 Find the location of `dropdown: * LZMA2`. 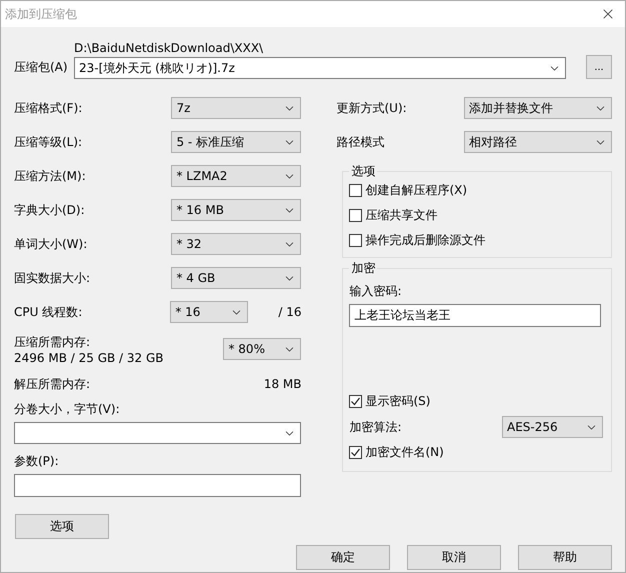

dropdown: * LZMA2 is located at coordinates (236, 176).